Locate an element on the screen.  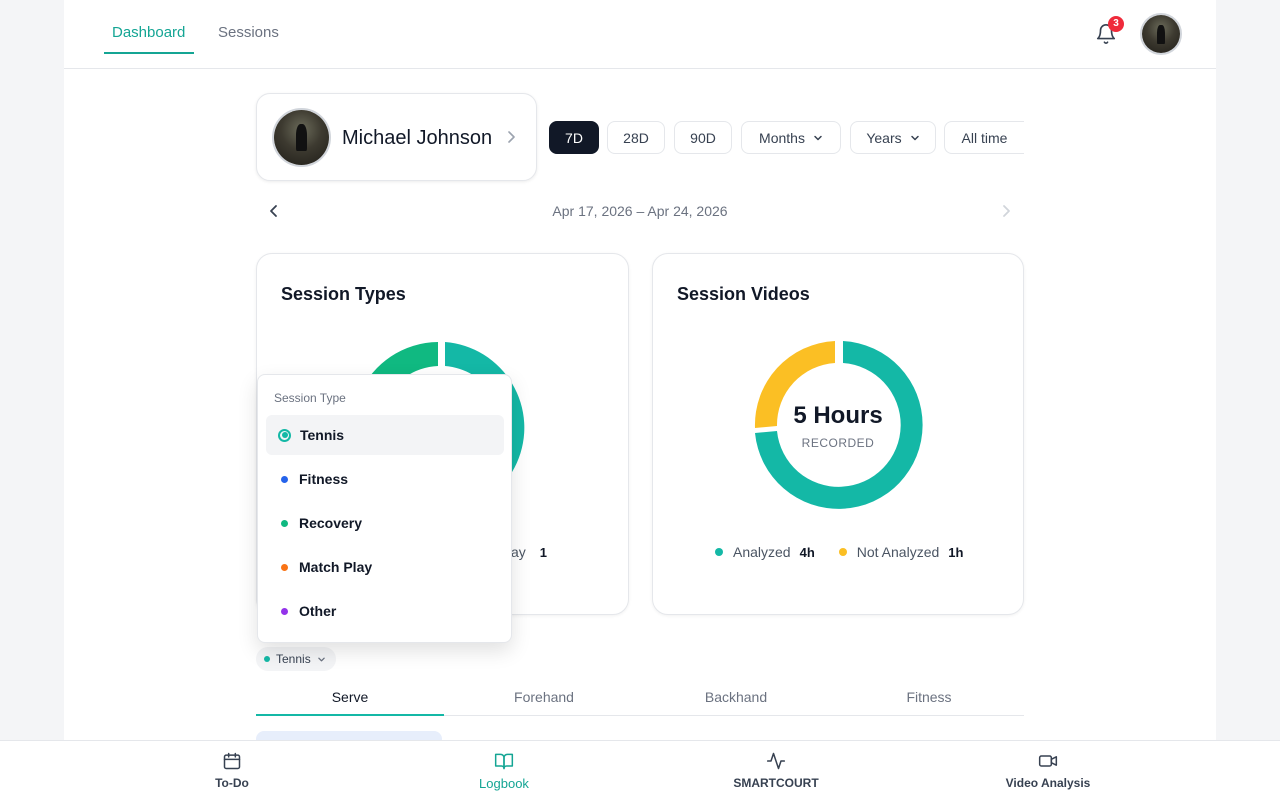
avatar-photo is located at coordinates (1161, 34).